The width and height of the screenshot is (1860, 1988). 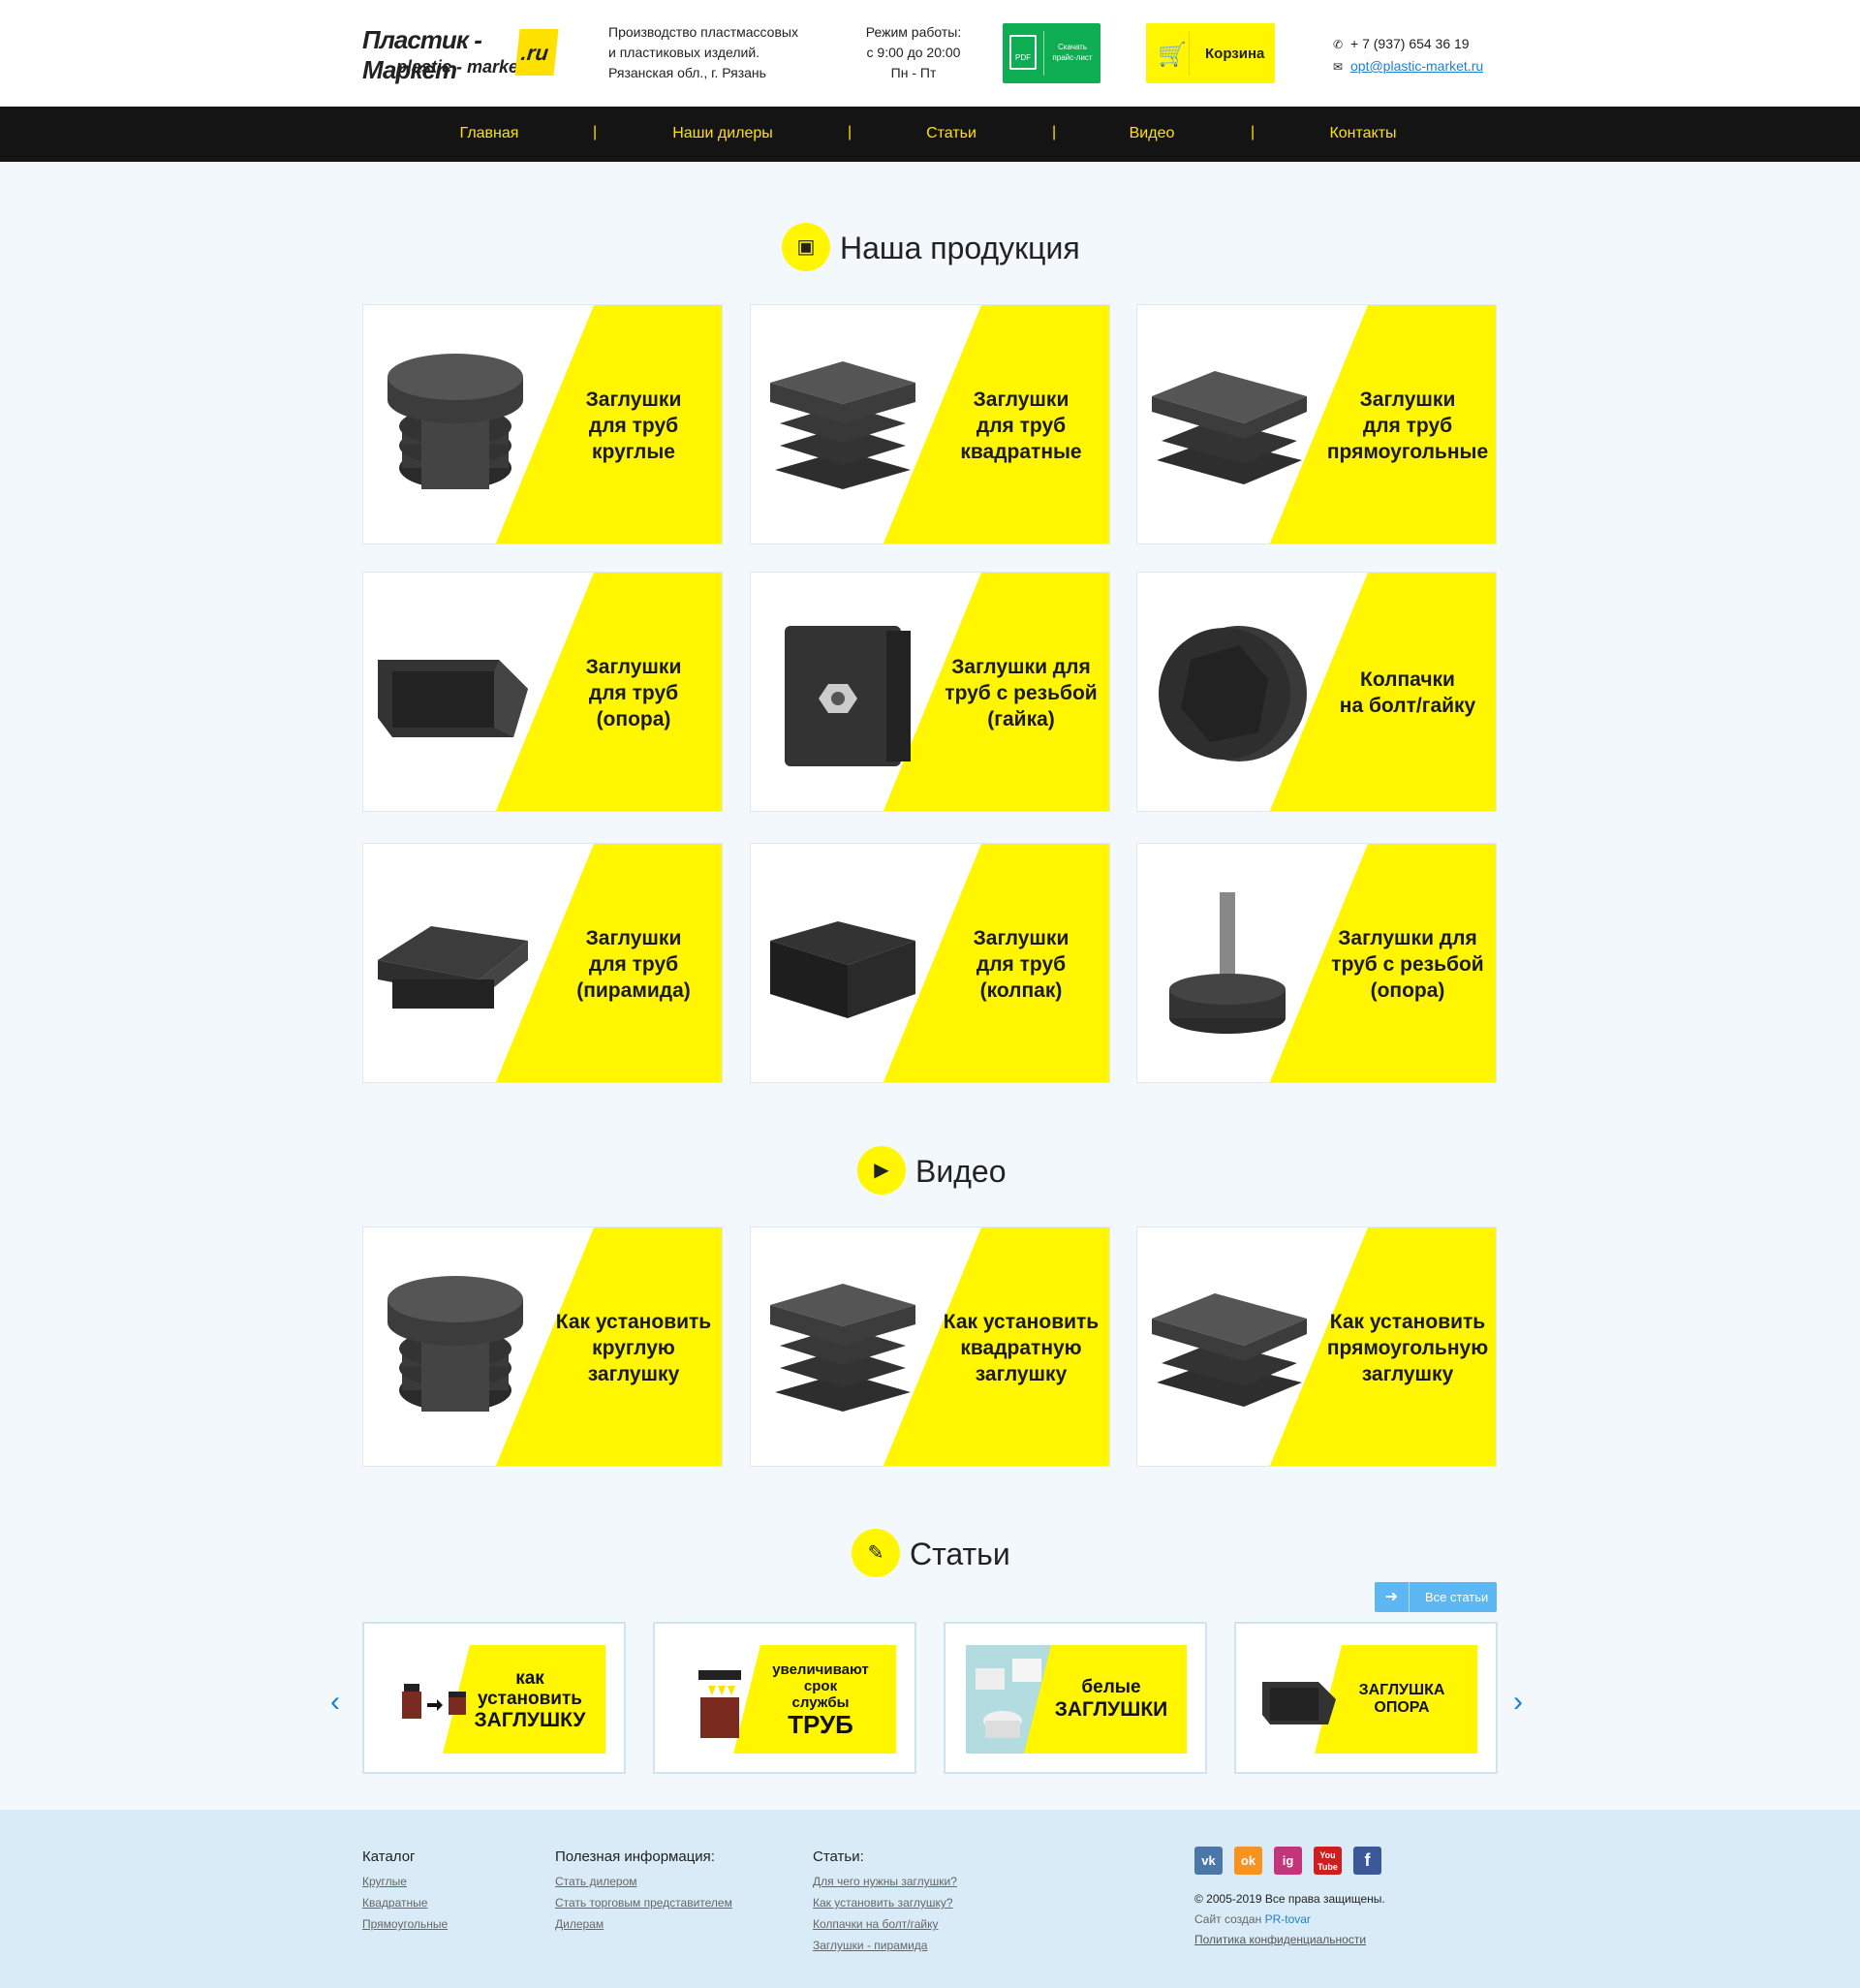 What do you see at coordinates (1172, 55) in the screenshot?
I see `cart-icon: 🛒` at bounding box center [1172, 55].